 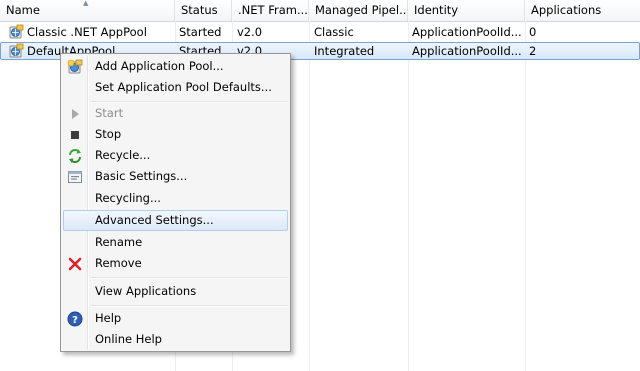 I want to click on pool-applications: 2, so click(x=533, y=51).